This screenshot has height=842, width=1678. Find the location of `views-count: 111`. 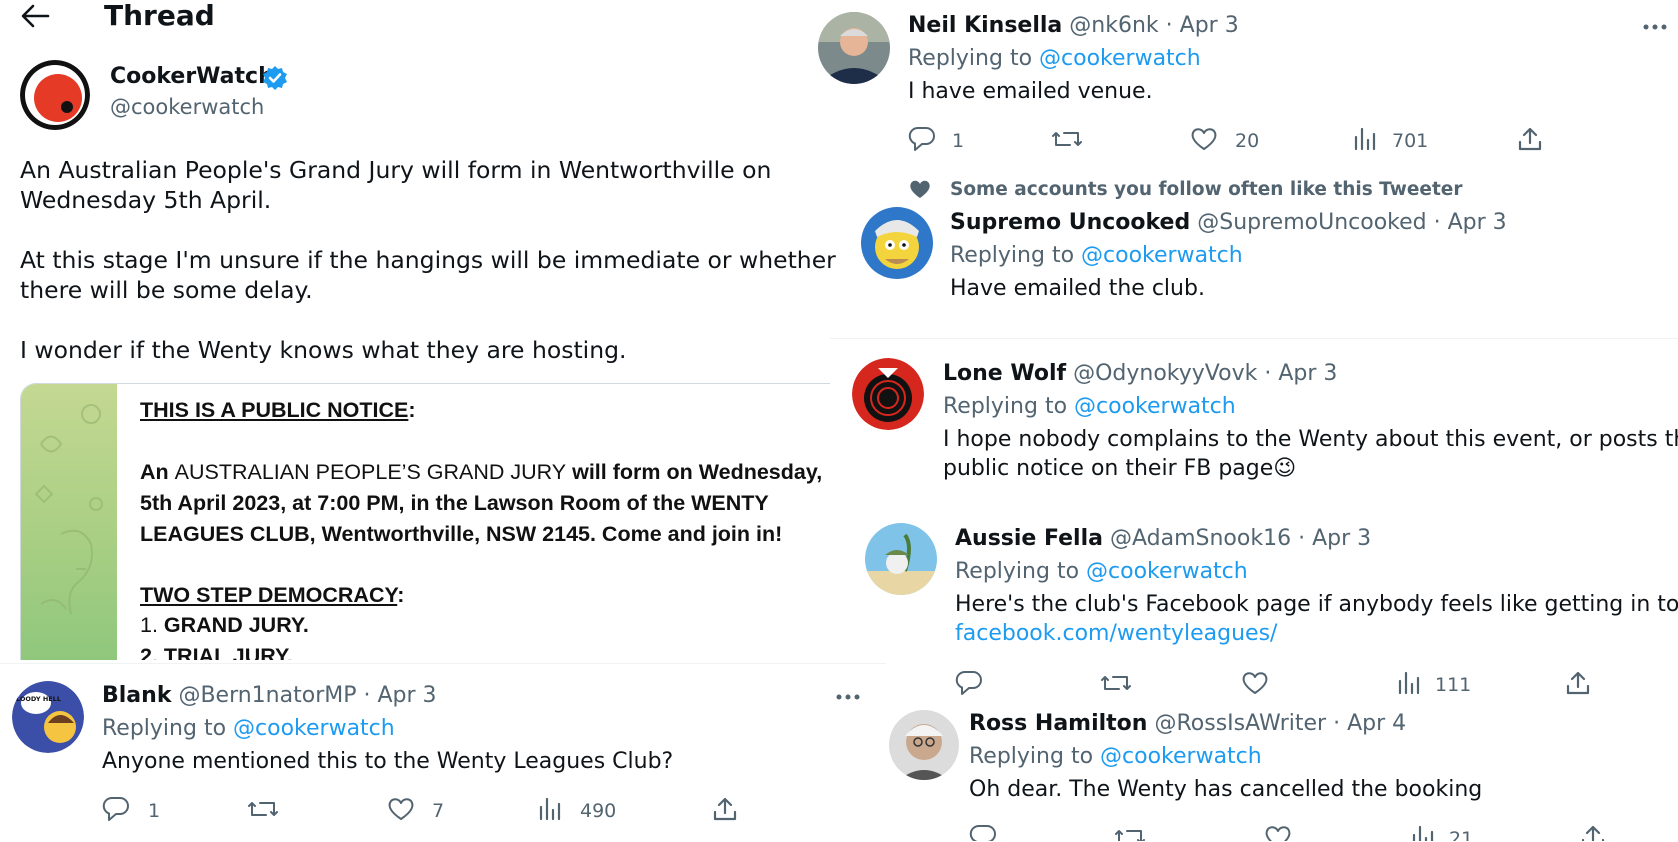

views-count: 111 is located at coordinates (1453, 685).